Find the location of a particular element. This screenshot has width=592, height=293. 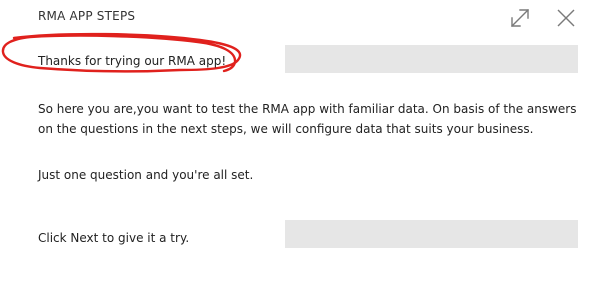

intro-text: Thanks for trying our RMA app! is located at coordinates (132, 61).